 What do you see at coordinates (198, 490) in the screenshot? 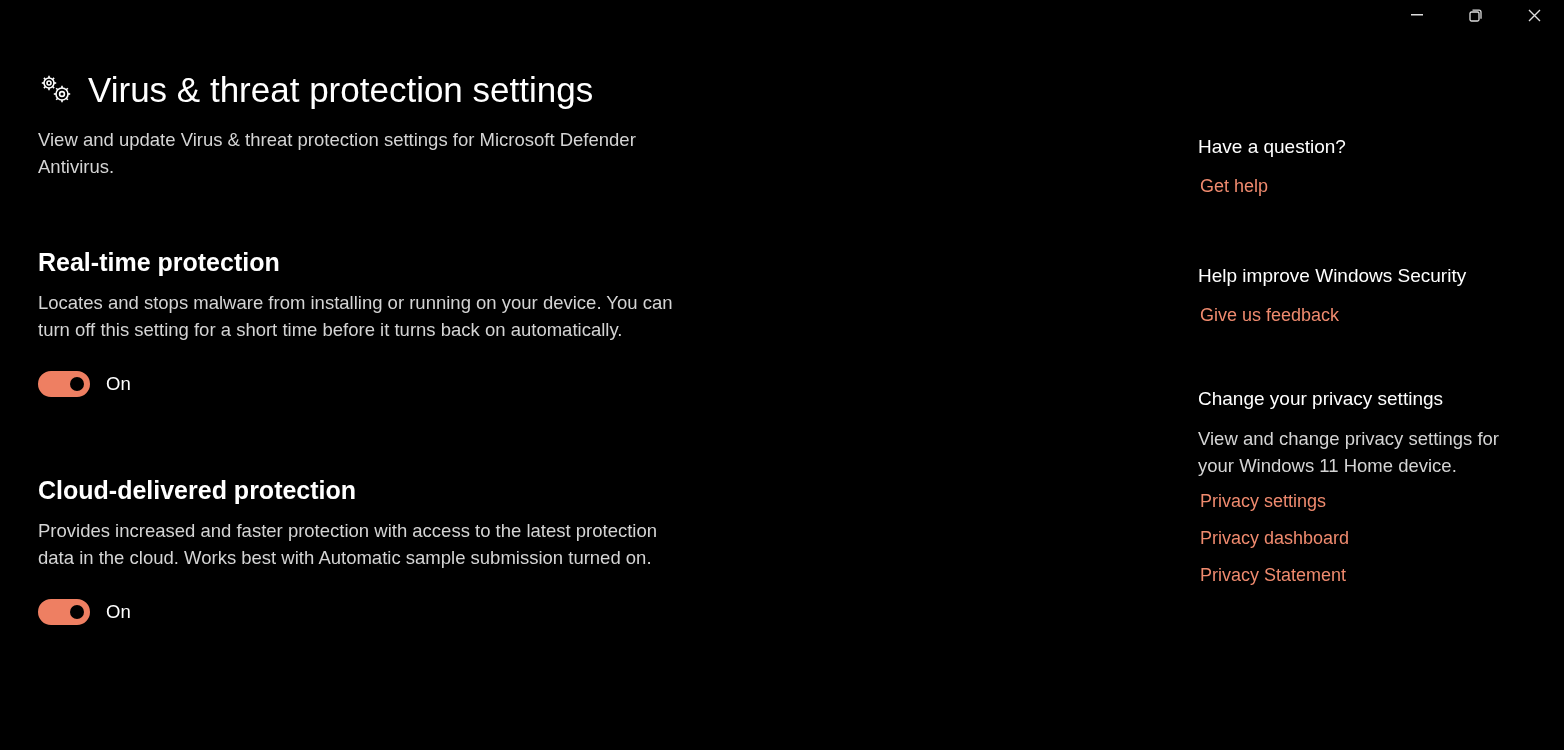
I see `section-heading: Cloud-delivered protection` at bounding box center [198, 490].